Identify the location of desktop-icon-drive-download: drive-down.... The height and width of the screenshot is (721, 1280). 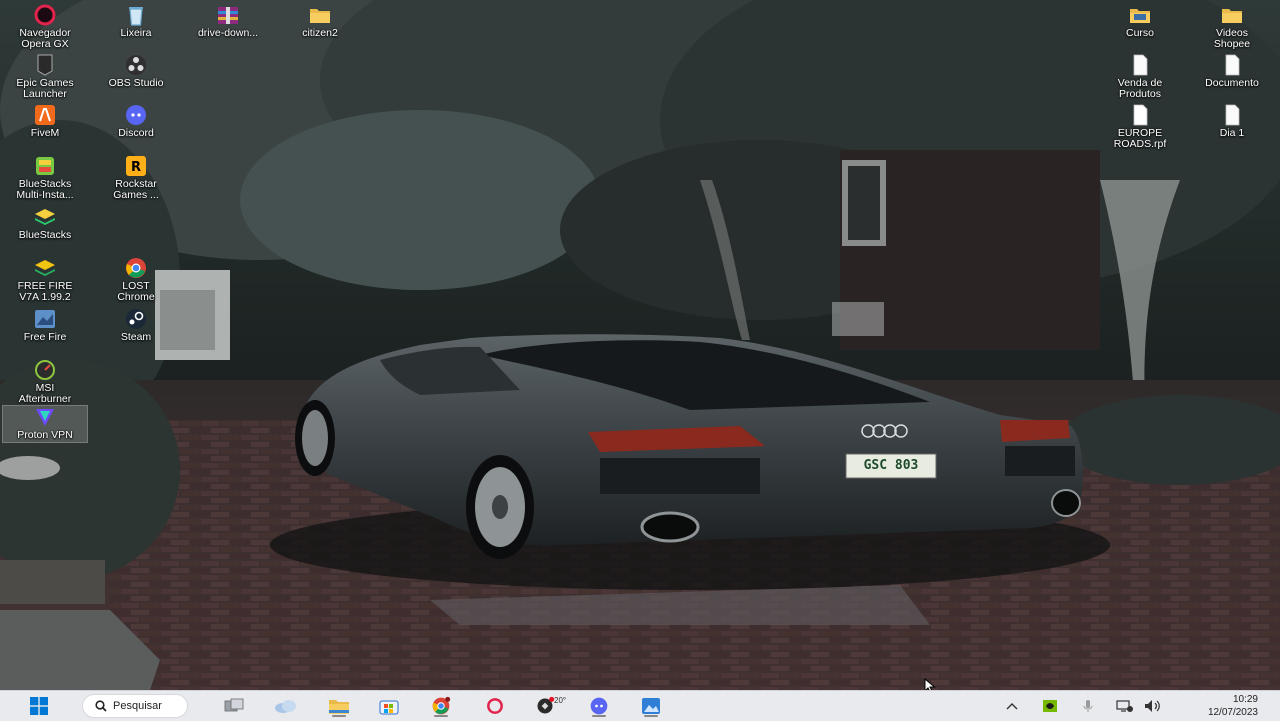
(228, 29).